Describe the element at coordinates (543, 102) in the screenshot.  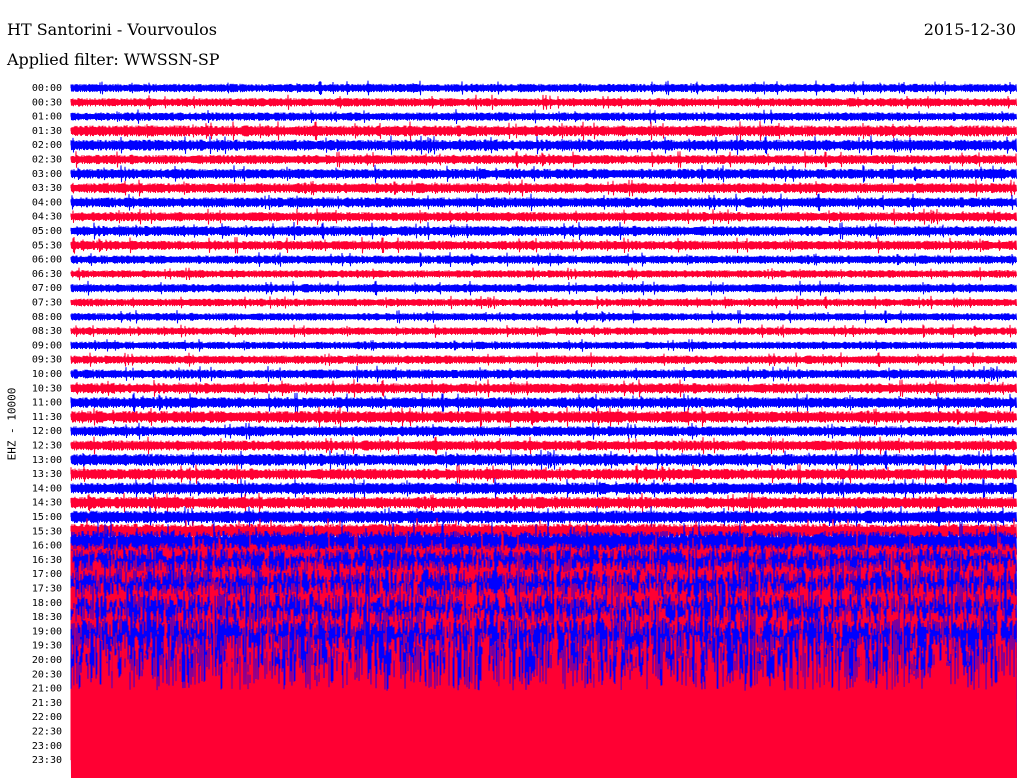
I see `trace-00:30` at that location.